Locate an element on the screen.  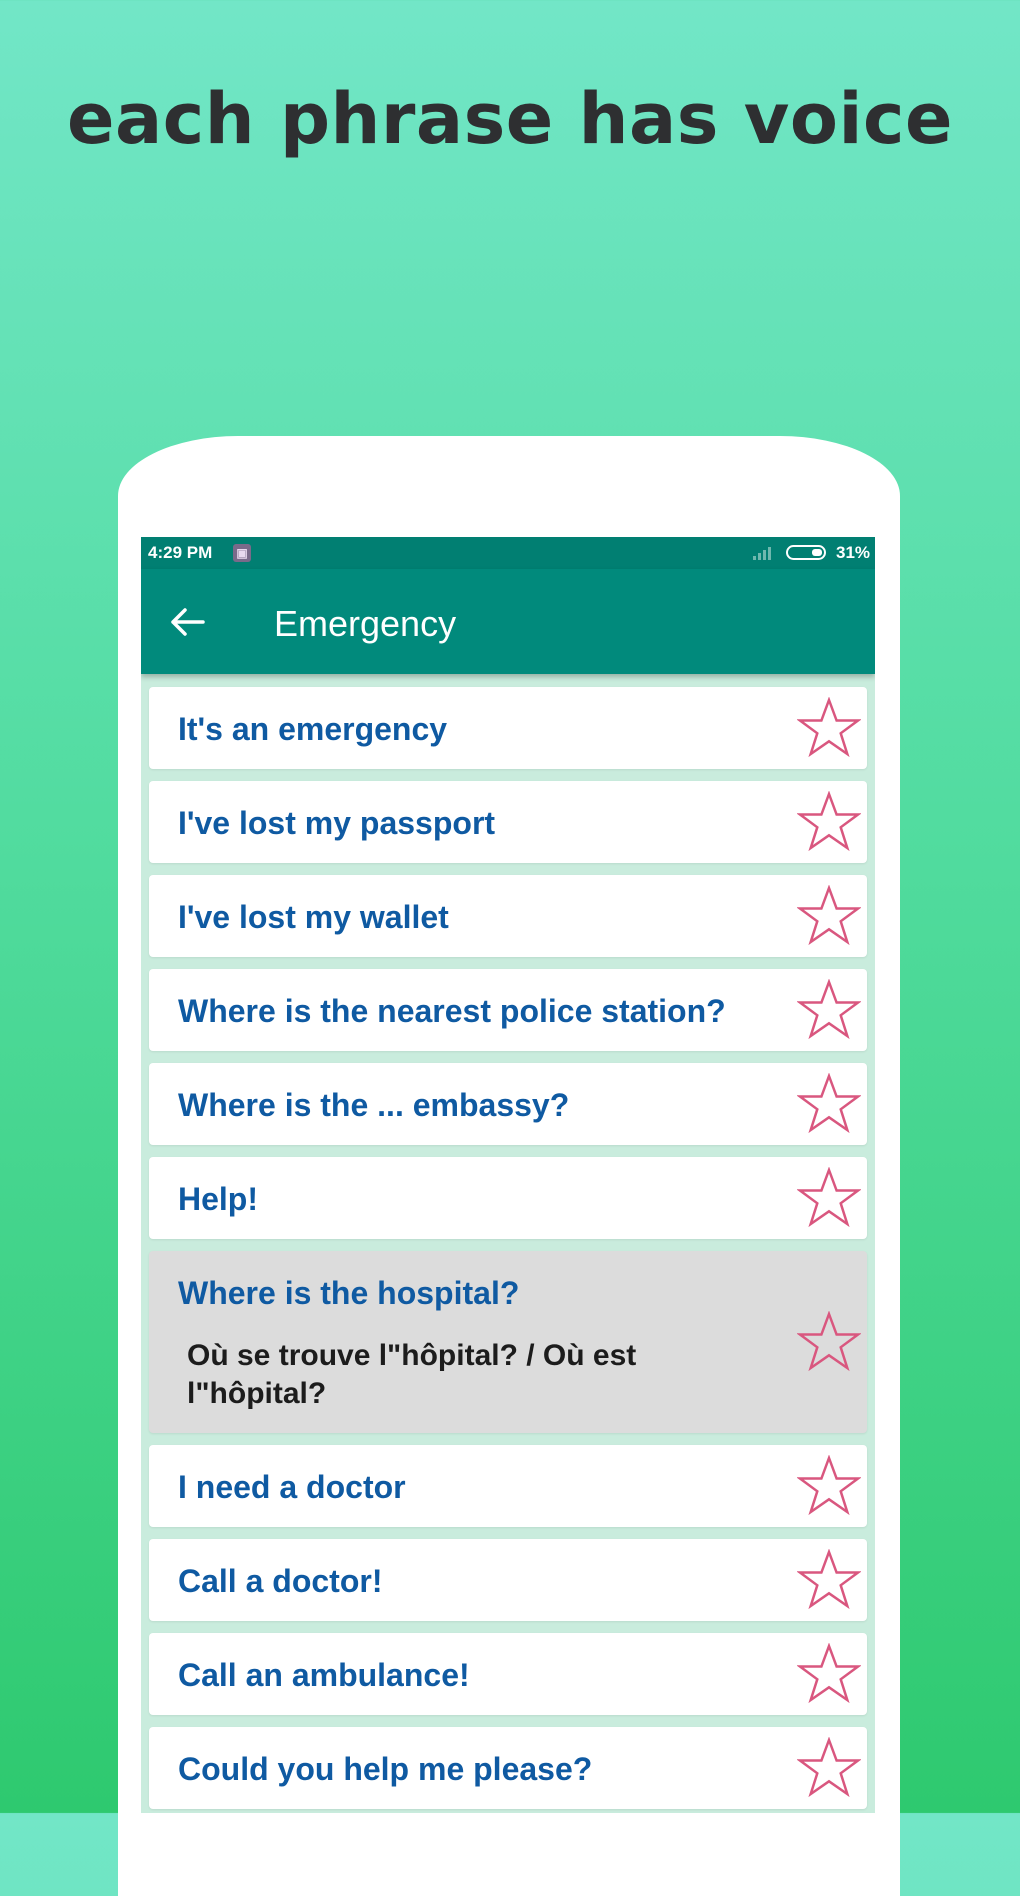
phrase-item: Where is the nearest police station? is located at coordinates (508, 1010).